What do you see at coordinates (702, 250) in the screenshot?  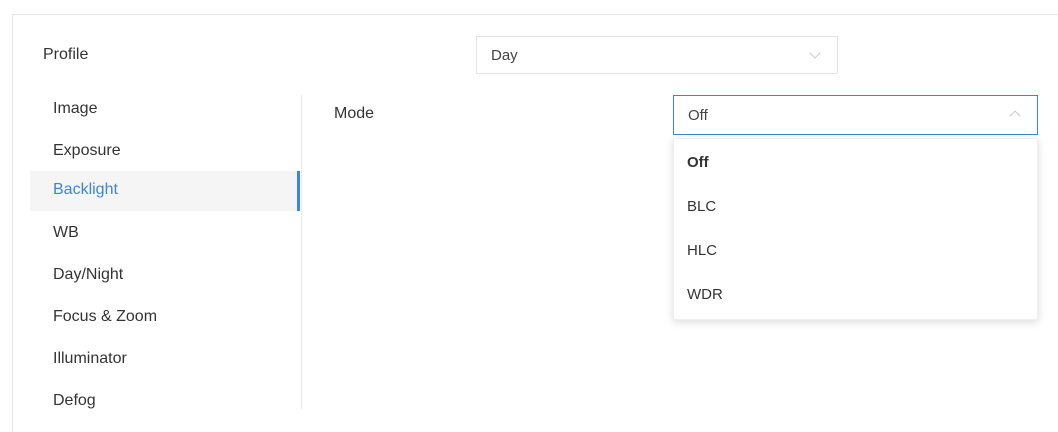 I see `mode-option-label: HLC` at bounding box center [702, 250].